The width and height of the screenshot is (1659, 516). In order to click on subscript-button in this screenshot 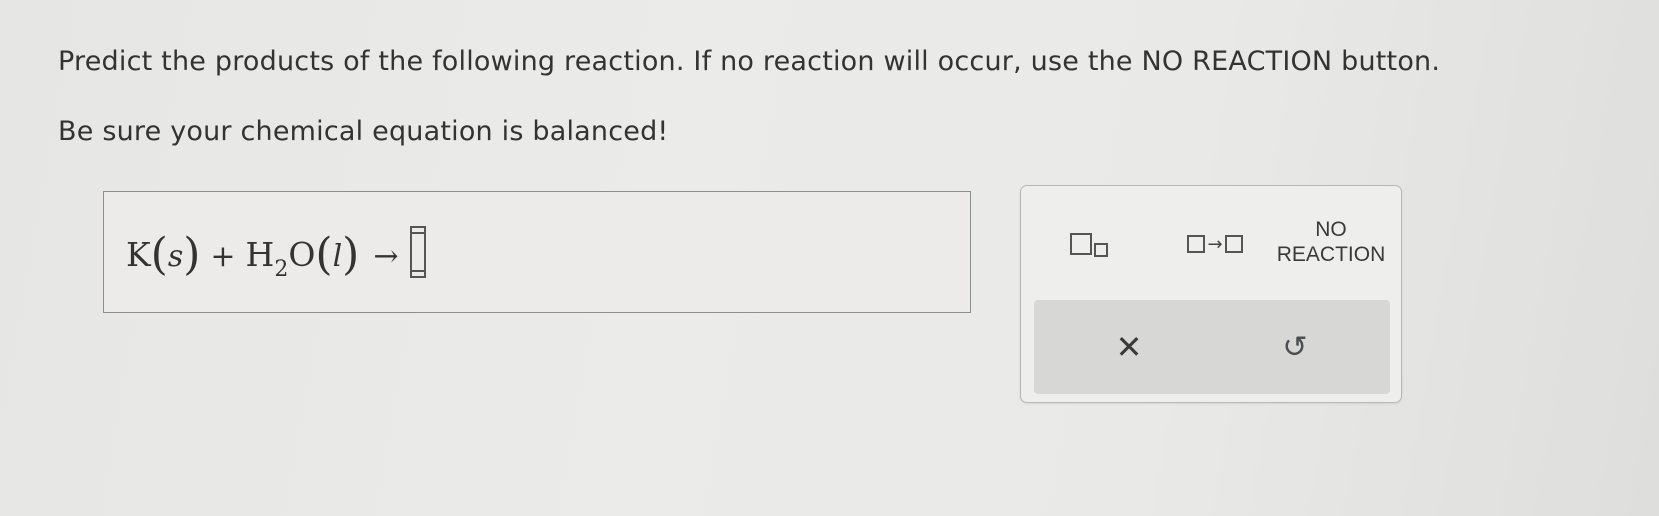, I will do `click(1089, 244)`.